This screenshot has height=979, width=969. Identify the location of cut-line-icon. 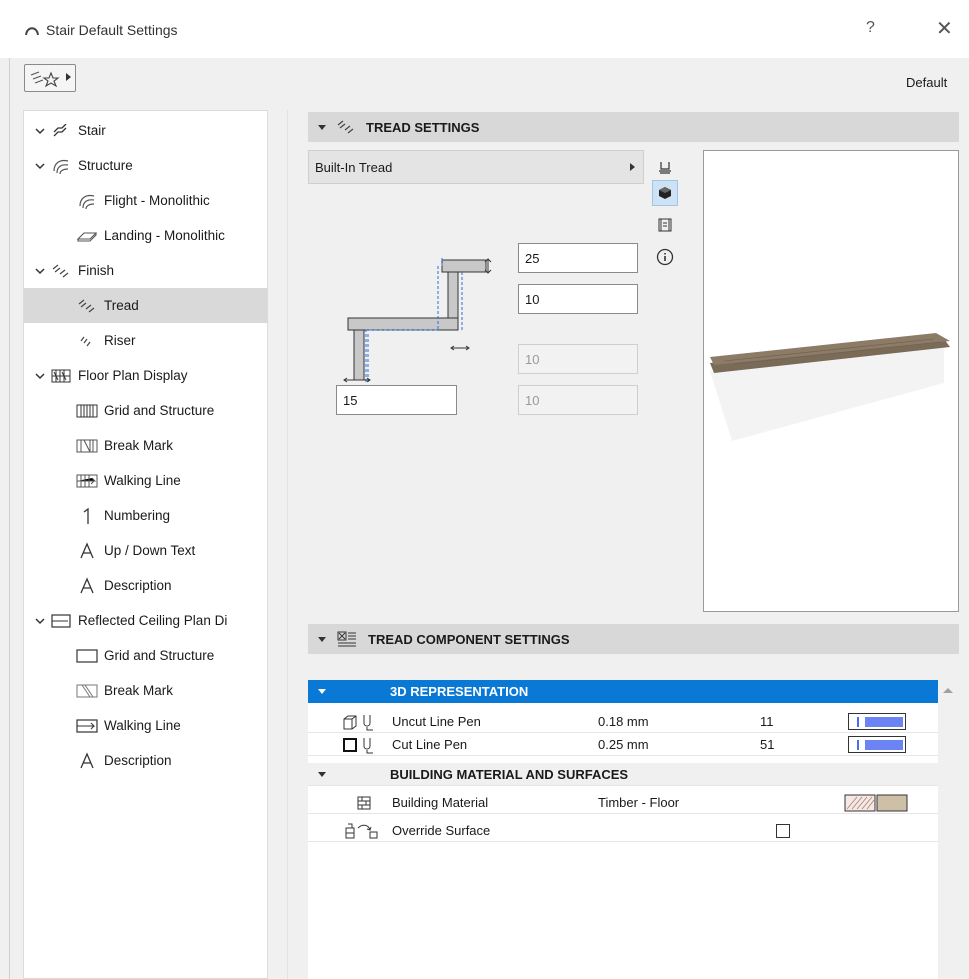
(359, 744).